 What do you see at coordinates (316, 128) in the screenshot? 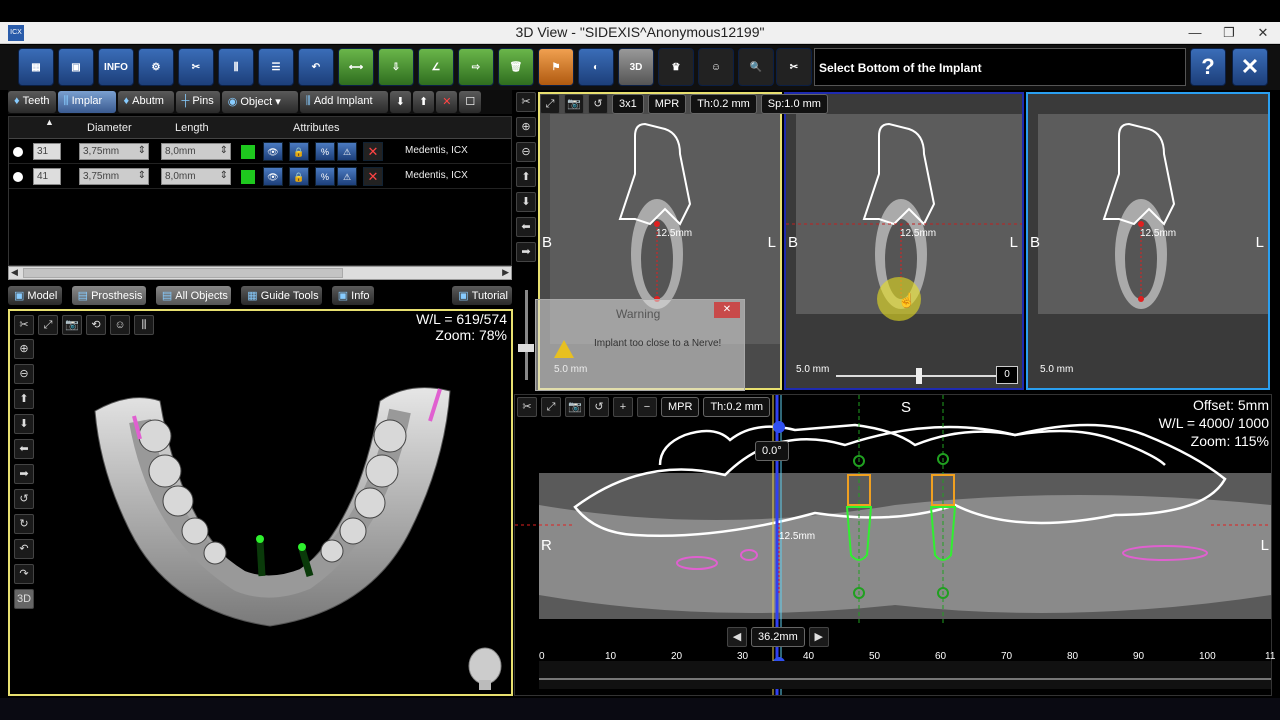
I see `column-attributes: Attributes` at bounding box center [316, 128].